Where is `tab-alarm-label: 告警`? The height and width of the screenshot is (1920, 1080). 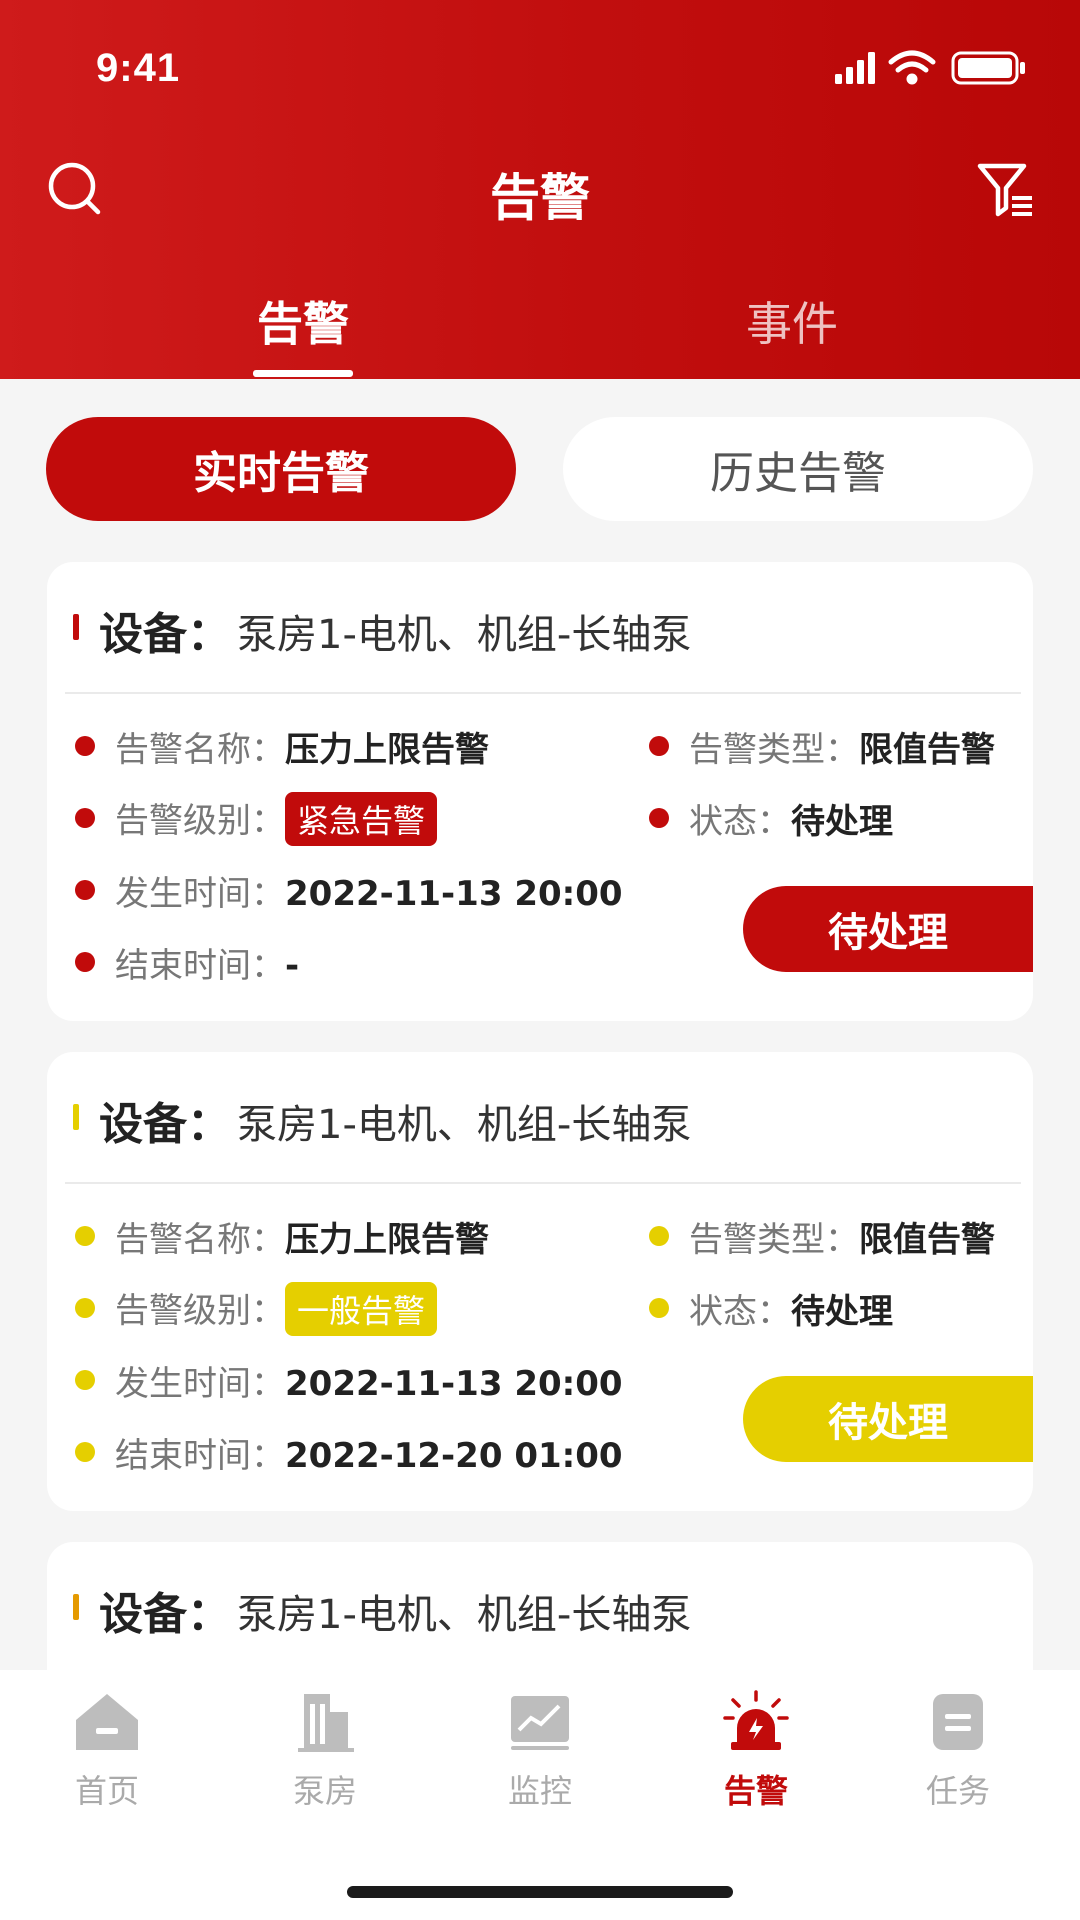 tab-alarm-label: 告警 is located at coordinates (303, 324).